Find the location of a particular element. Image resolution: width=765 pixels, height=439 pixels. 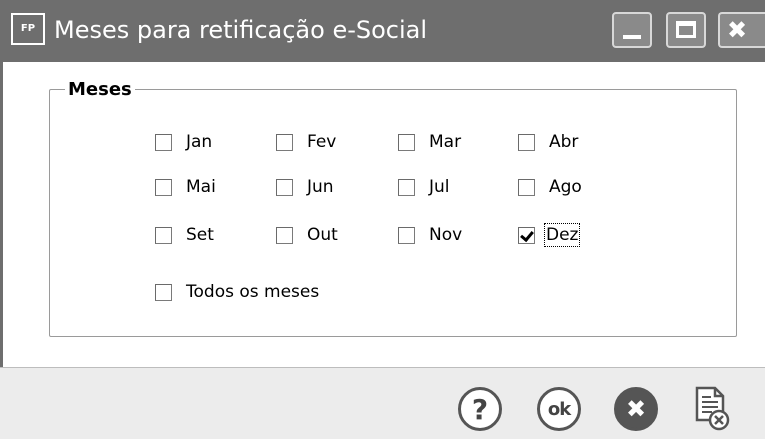

checkbox-label: Out is located at coordinates (322, 235).